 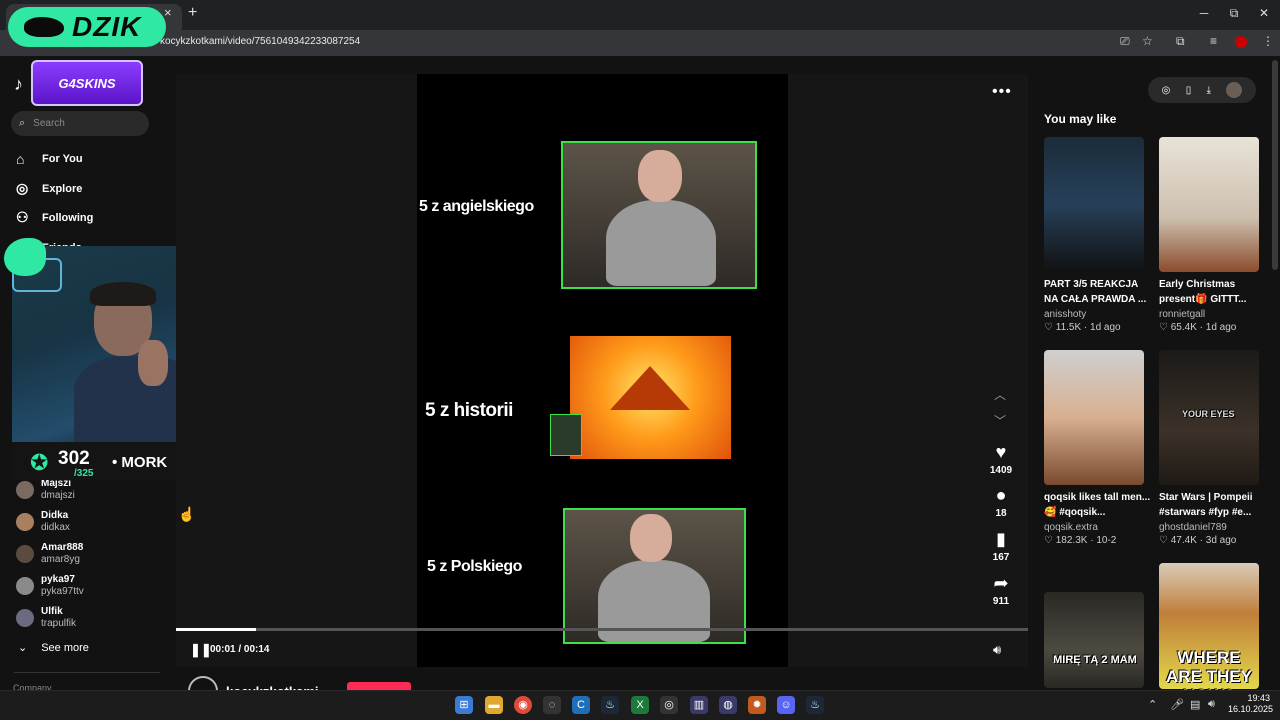 What do you see at coordinates (602, 629) in the screenshot?
I see `progress-bar` at bounding box center [602, 629].